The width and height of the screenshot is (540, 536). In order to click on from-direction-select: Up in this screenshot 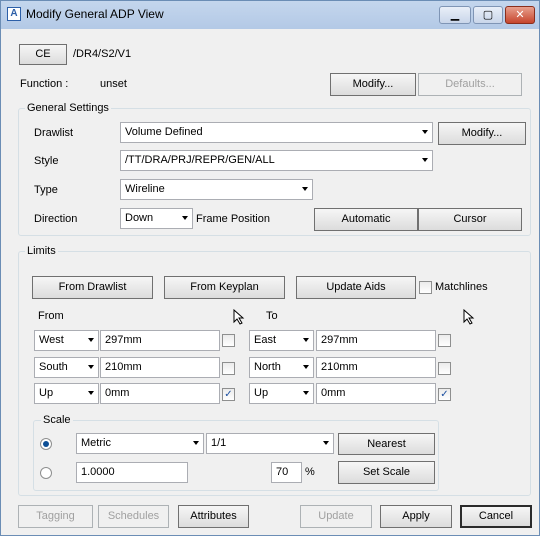, I will do `click(66, 393)`.